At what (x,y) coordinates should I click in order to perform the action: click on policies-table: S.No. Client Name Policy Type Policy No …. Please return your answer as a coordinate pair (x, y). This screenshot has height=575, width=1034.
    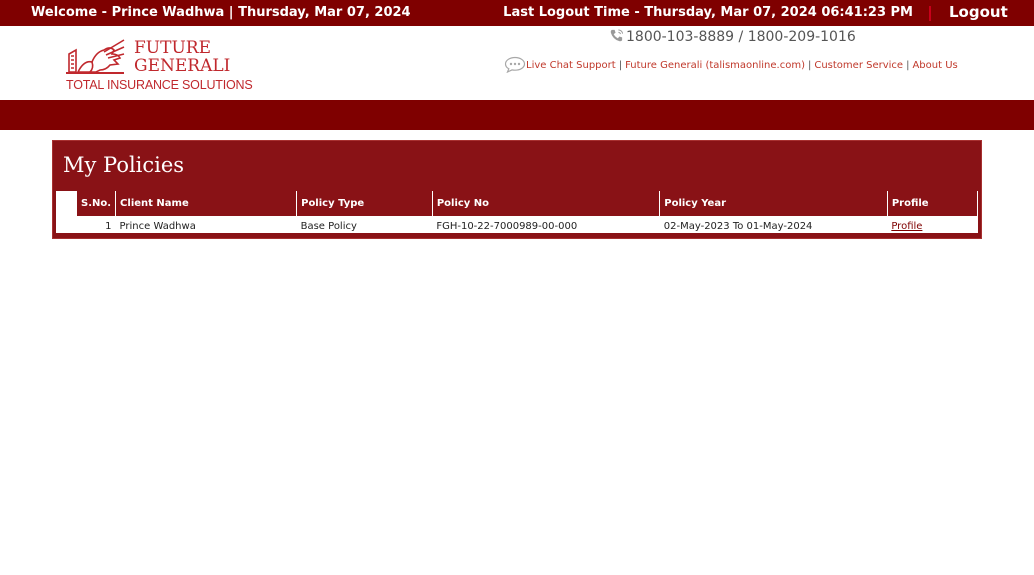
    Looking at the image, I should click on (527, 213).